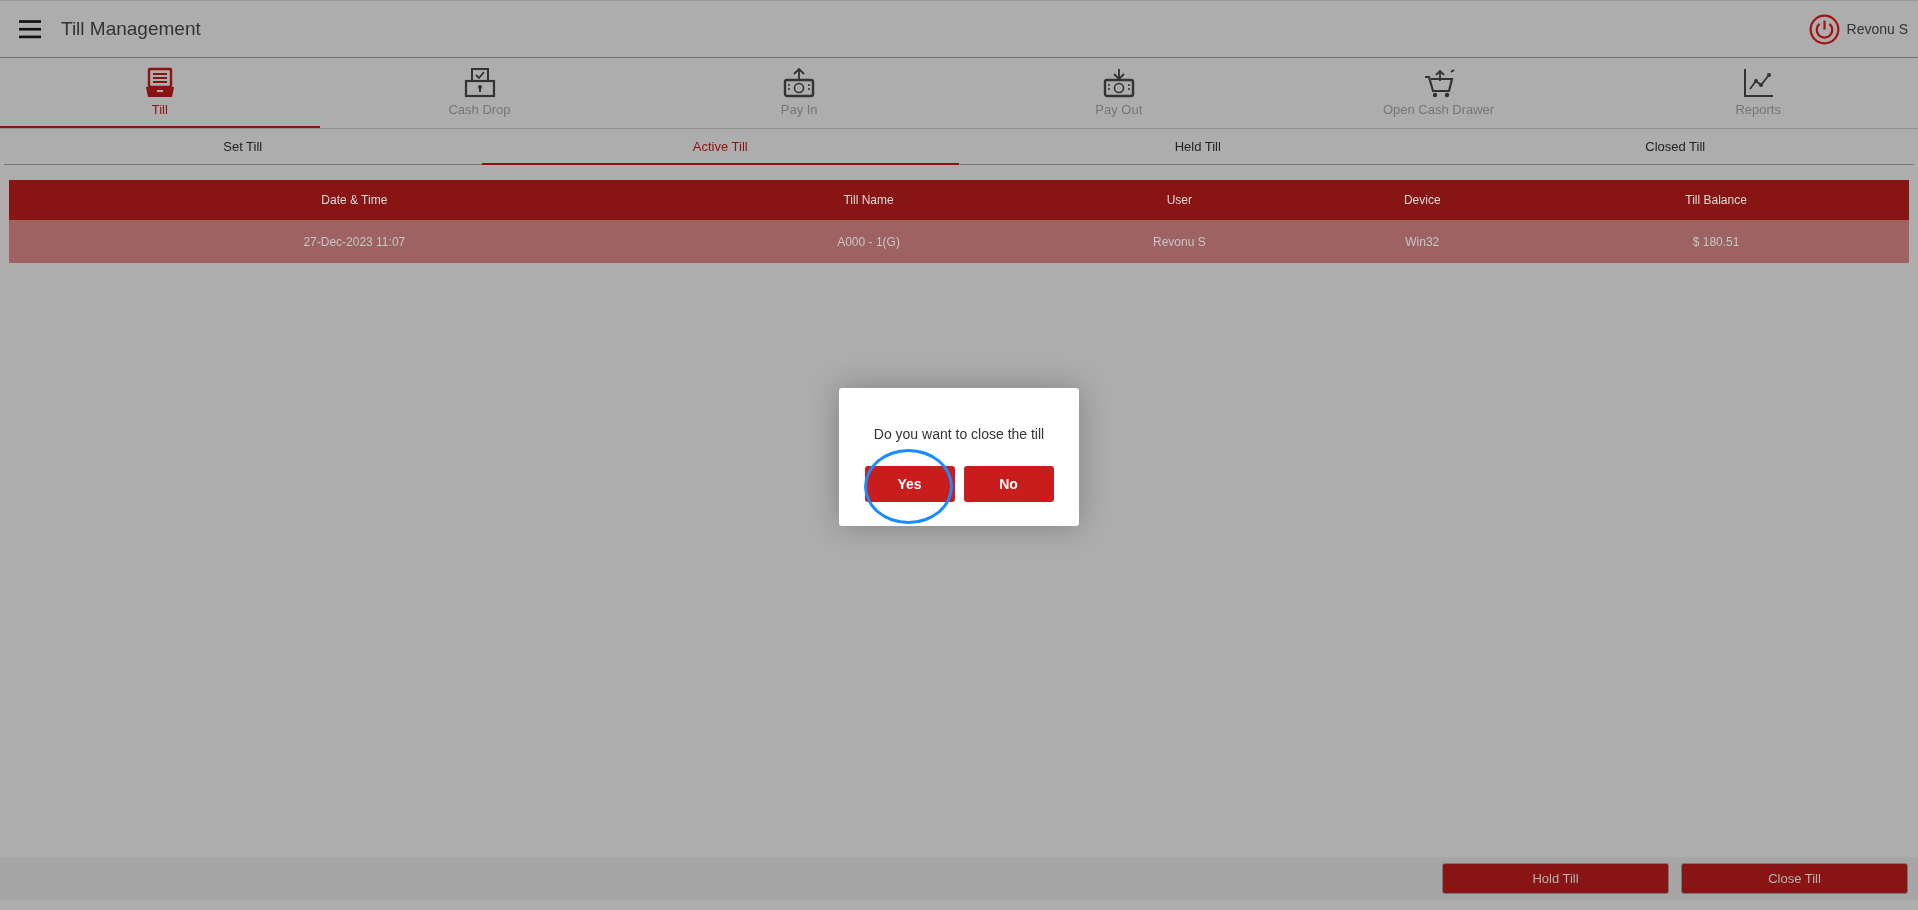 This screenshot has height=910, width=1918. I want to click on dialog-button: No, so click(1008, 484).